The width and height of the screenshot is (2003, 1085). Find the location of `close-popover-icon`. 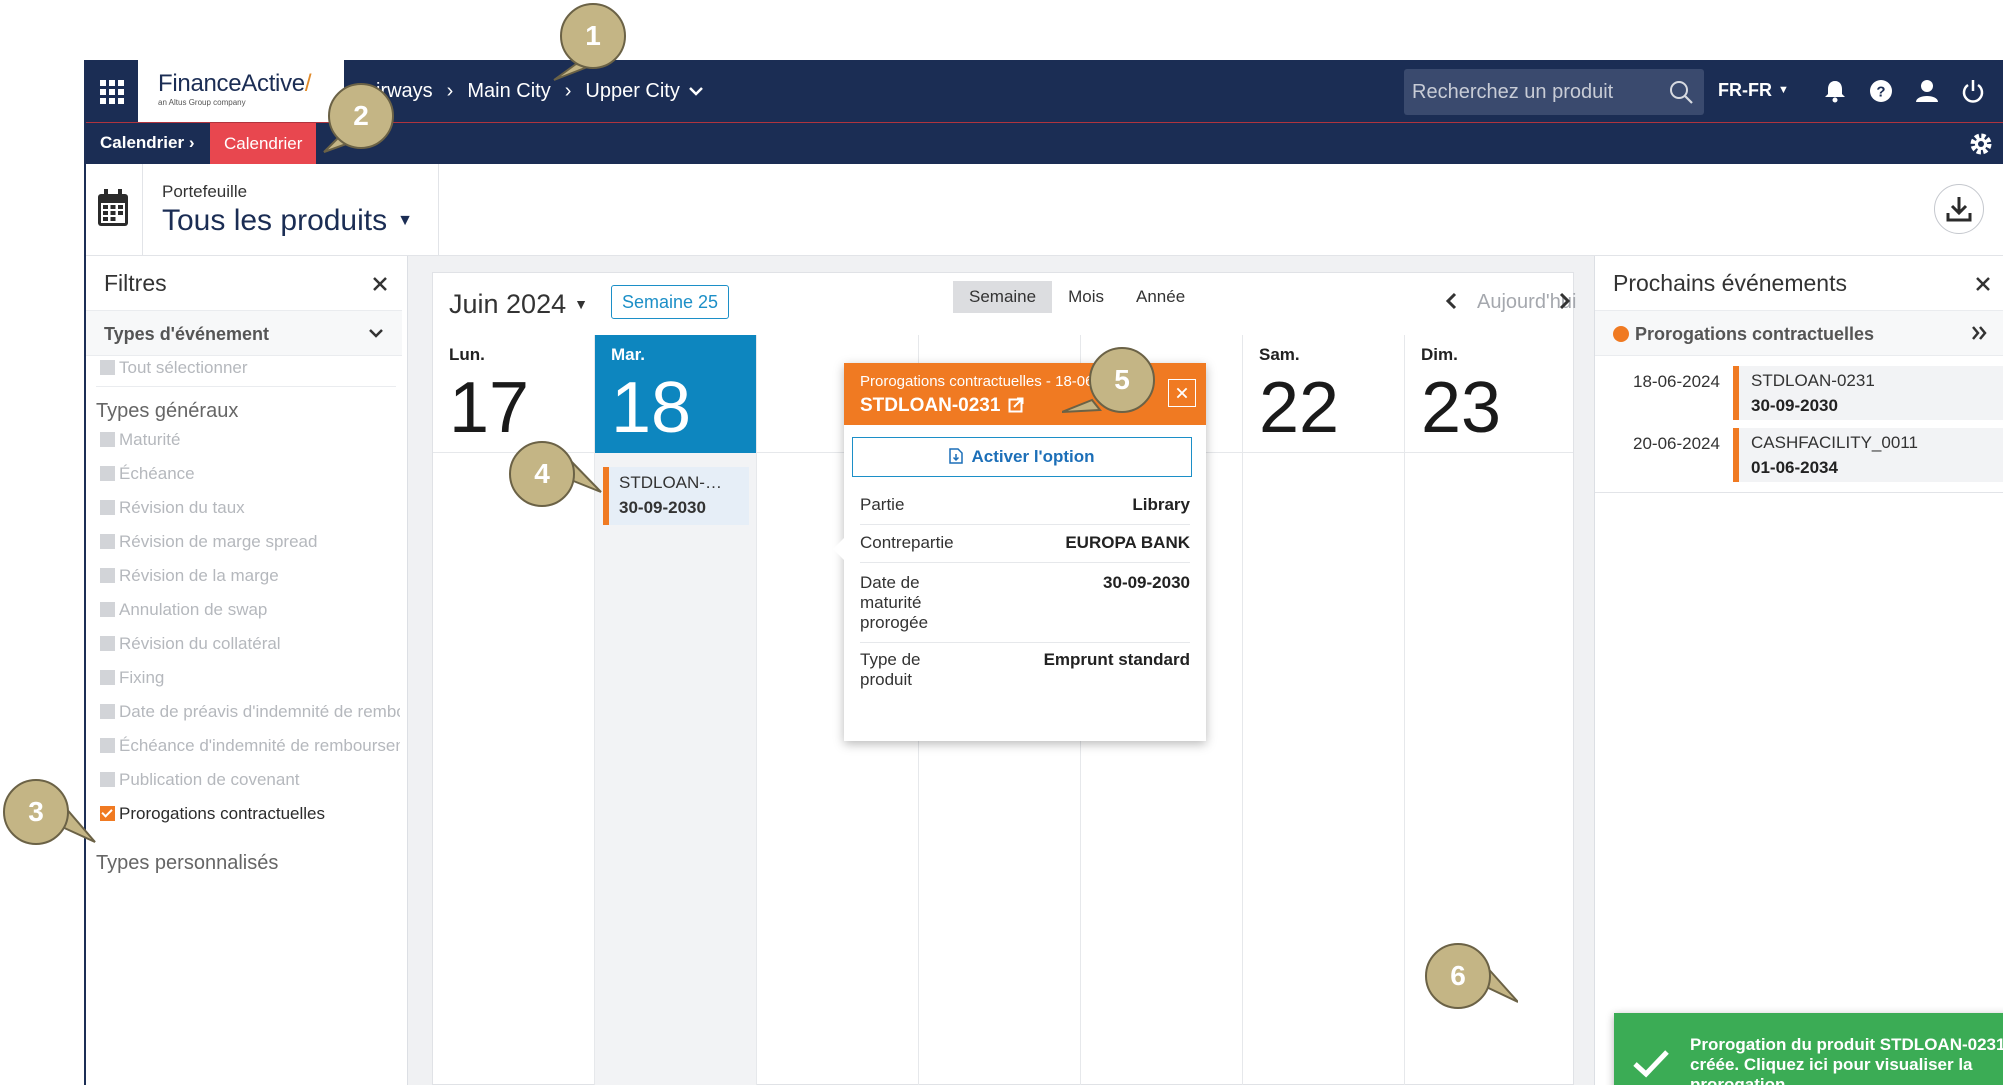

close-popover-icon is located at coordinates (1182, 393).